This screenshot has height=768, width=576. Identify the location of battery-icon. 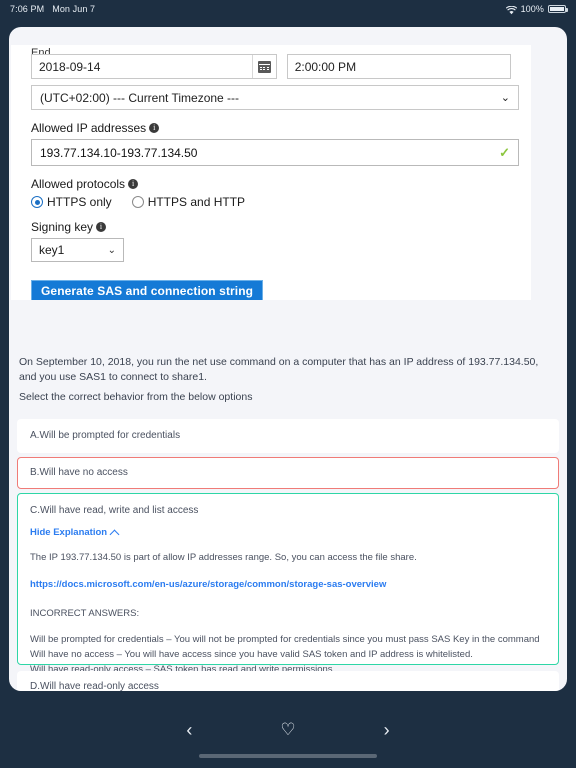
(558, 9).